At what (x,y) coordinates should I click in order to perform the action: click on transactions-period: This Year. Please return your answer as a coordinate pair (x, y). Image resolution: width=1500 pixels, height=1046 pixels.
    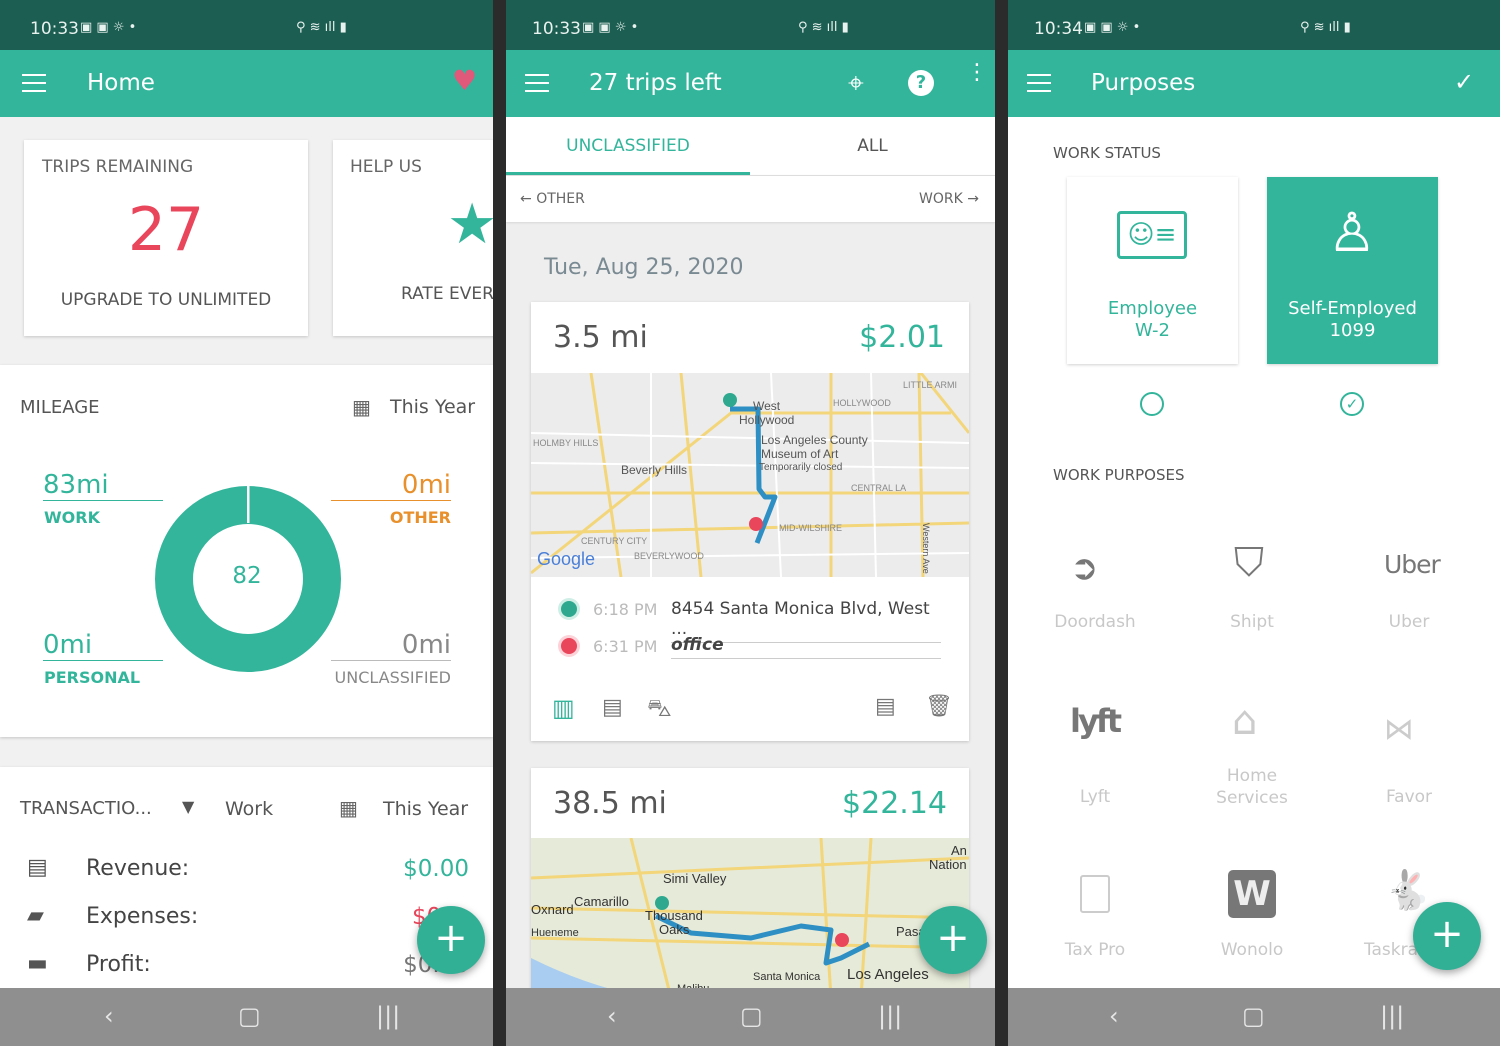
    Looking at the image, I should click on (425, 809).